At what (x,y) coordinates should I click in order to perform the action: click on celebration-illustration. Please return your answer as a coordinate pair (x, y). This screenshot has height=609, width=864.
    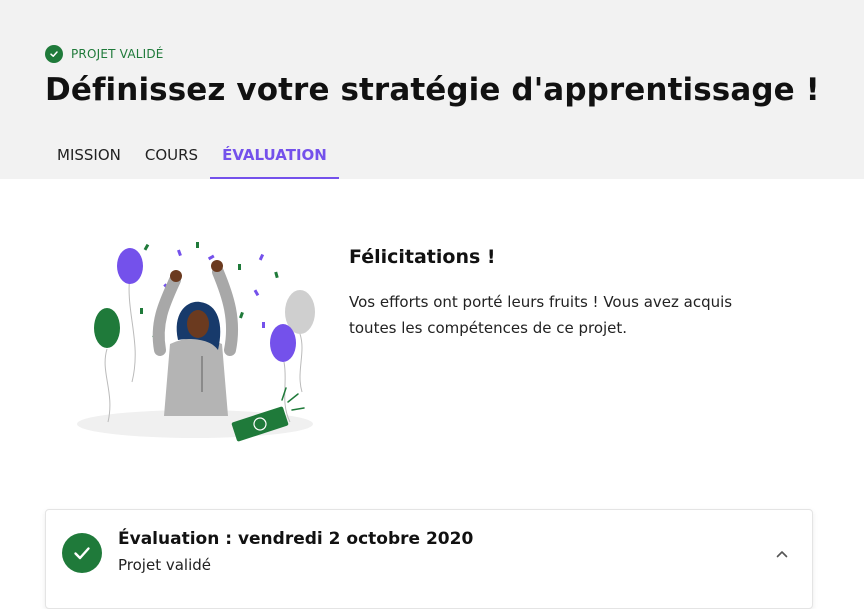
    Looking at the image, I should click on (200, 342).